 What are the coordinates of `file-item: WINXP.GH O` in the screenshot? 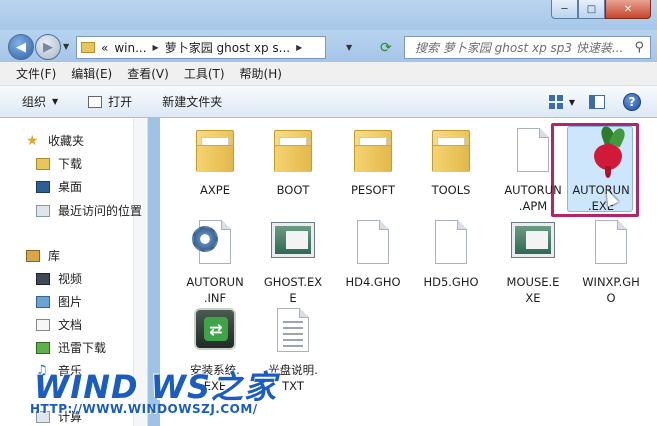 It's located at (611, 261).